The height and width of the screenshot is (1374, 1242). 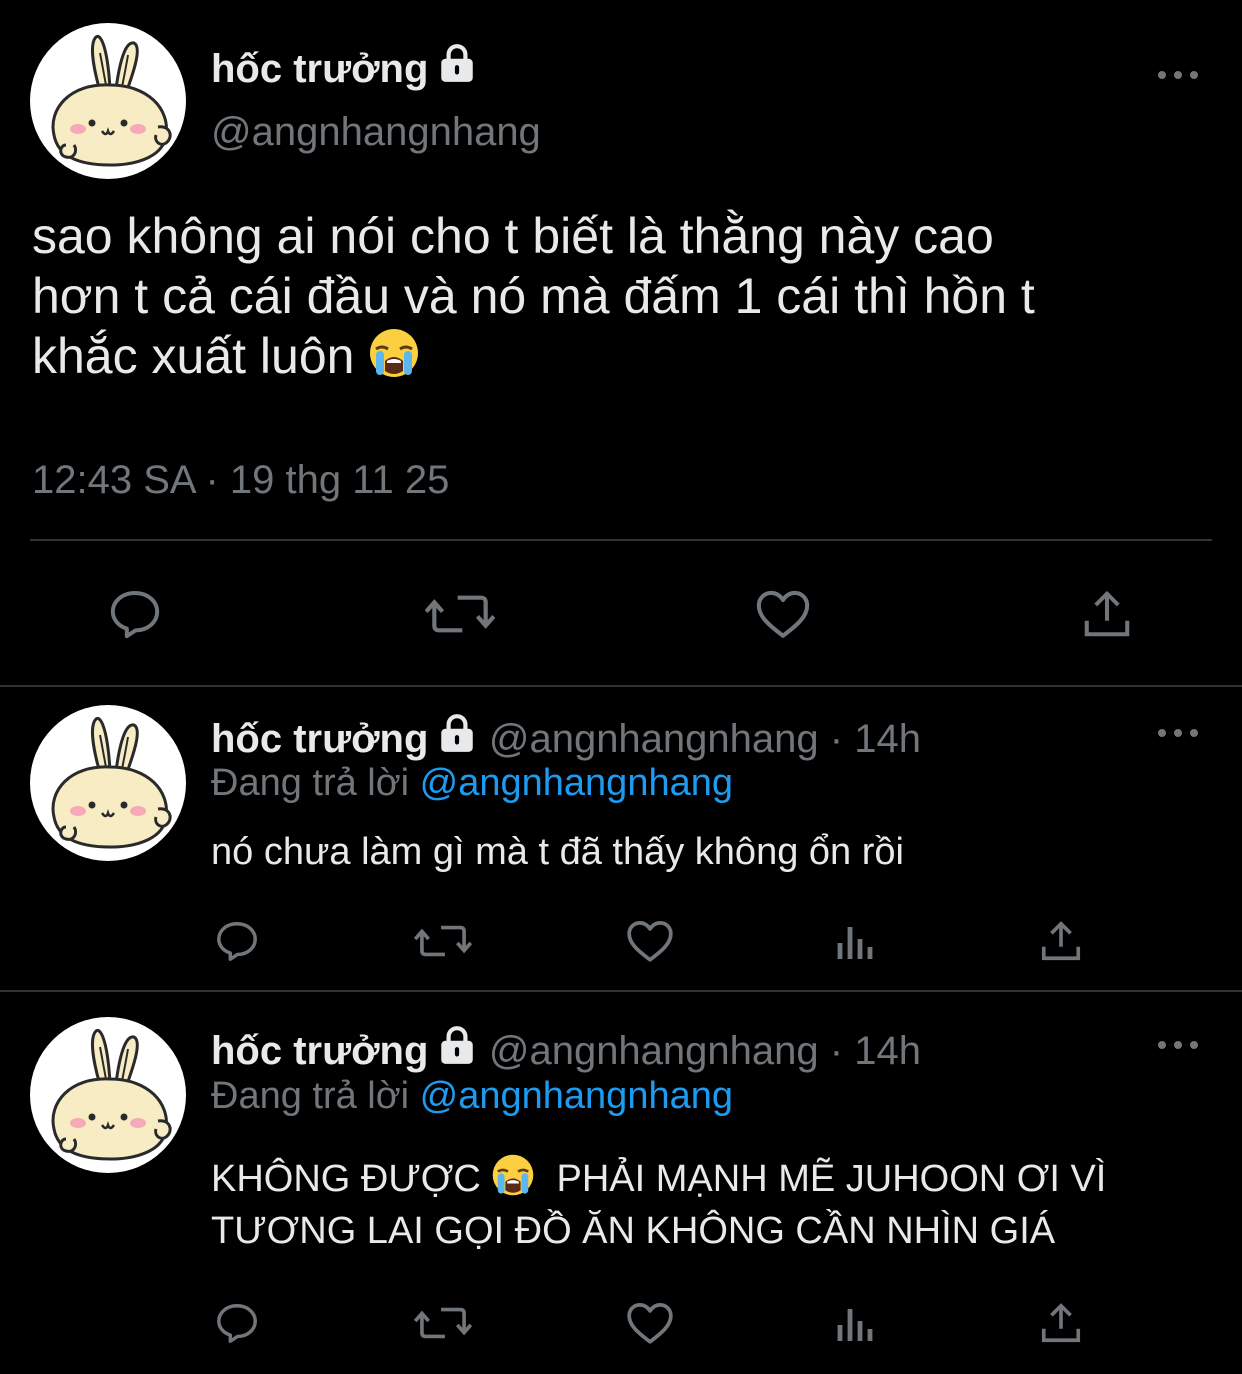 What do you see at coordinates (622, 356) in the screenshot?
I see `tweet-text-line: khắc xuất luôn` at bounding box center [622, 356].